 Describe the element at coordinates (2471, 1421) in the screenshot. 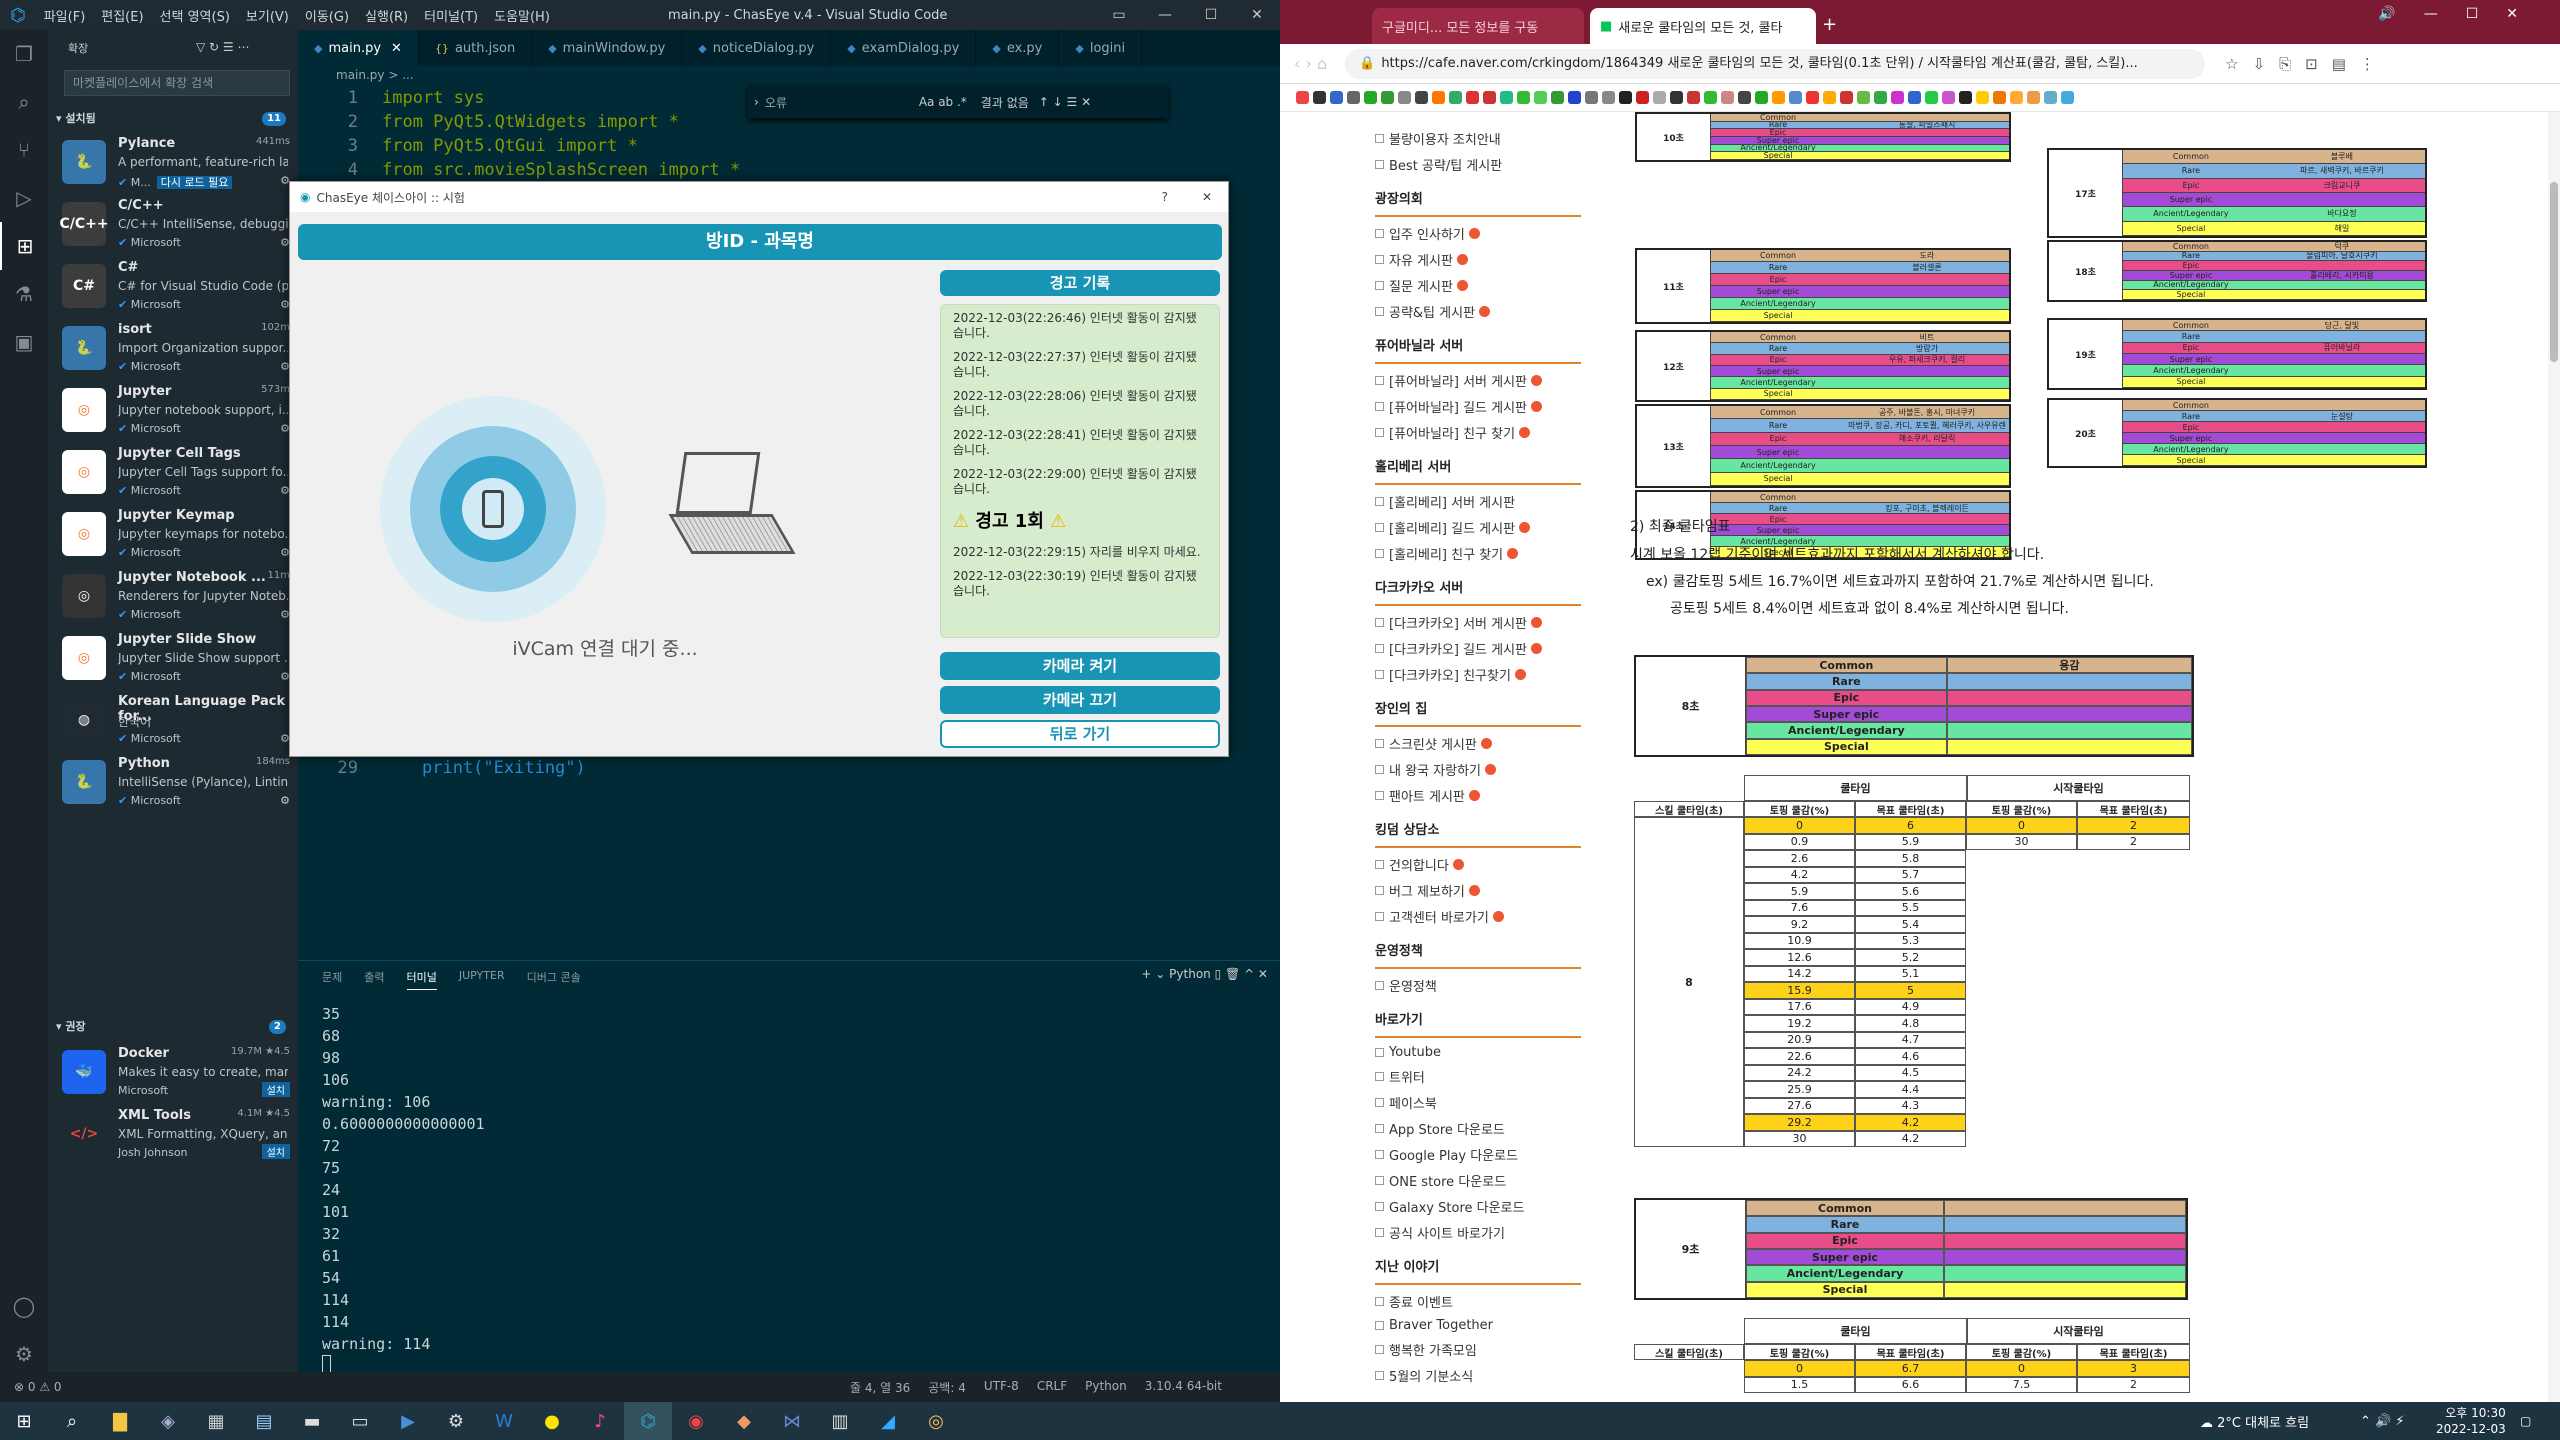

I see `clock: 오후 10:30 2022-12-03` at that location.